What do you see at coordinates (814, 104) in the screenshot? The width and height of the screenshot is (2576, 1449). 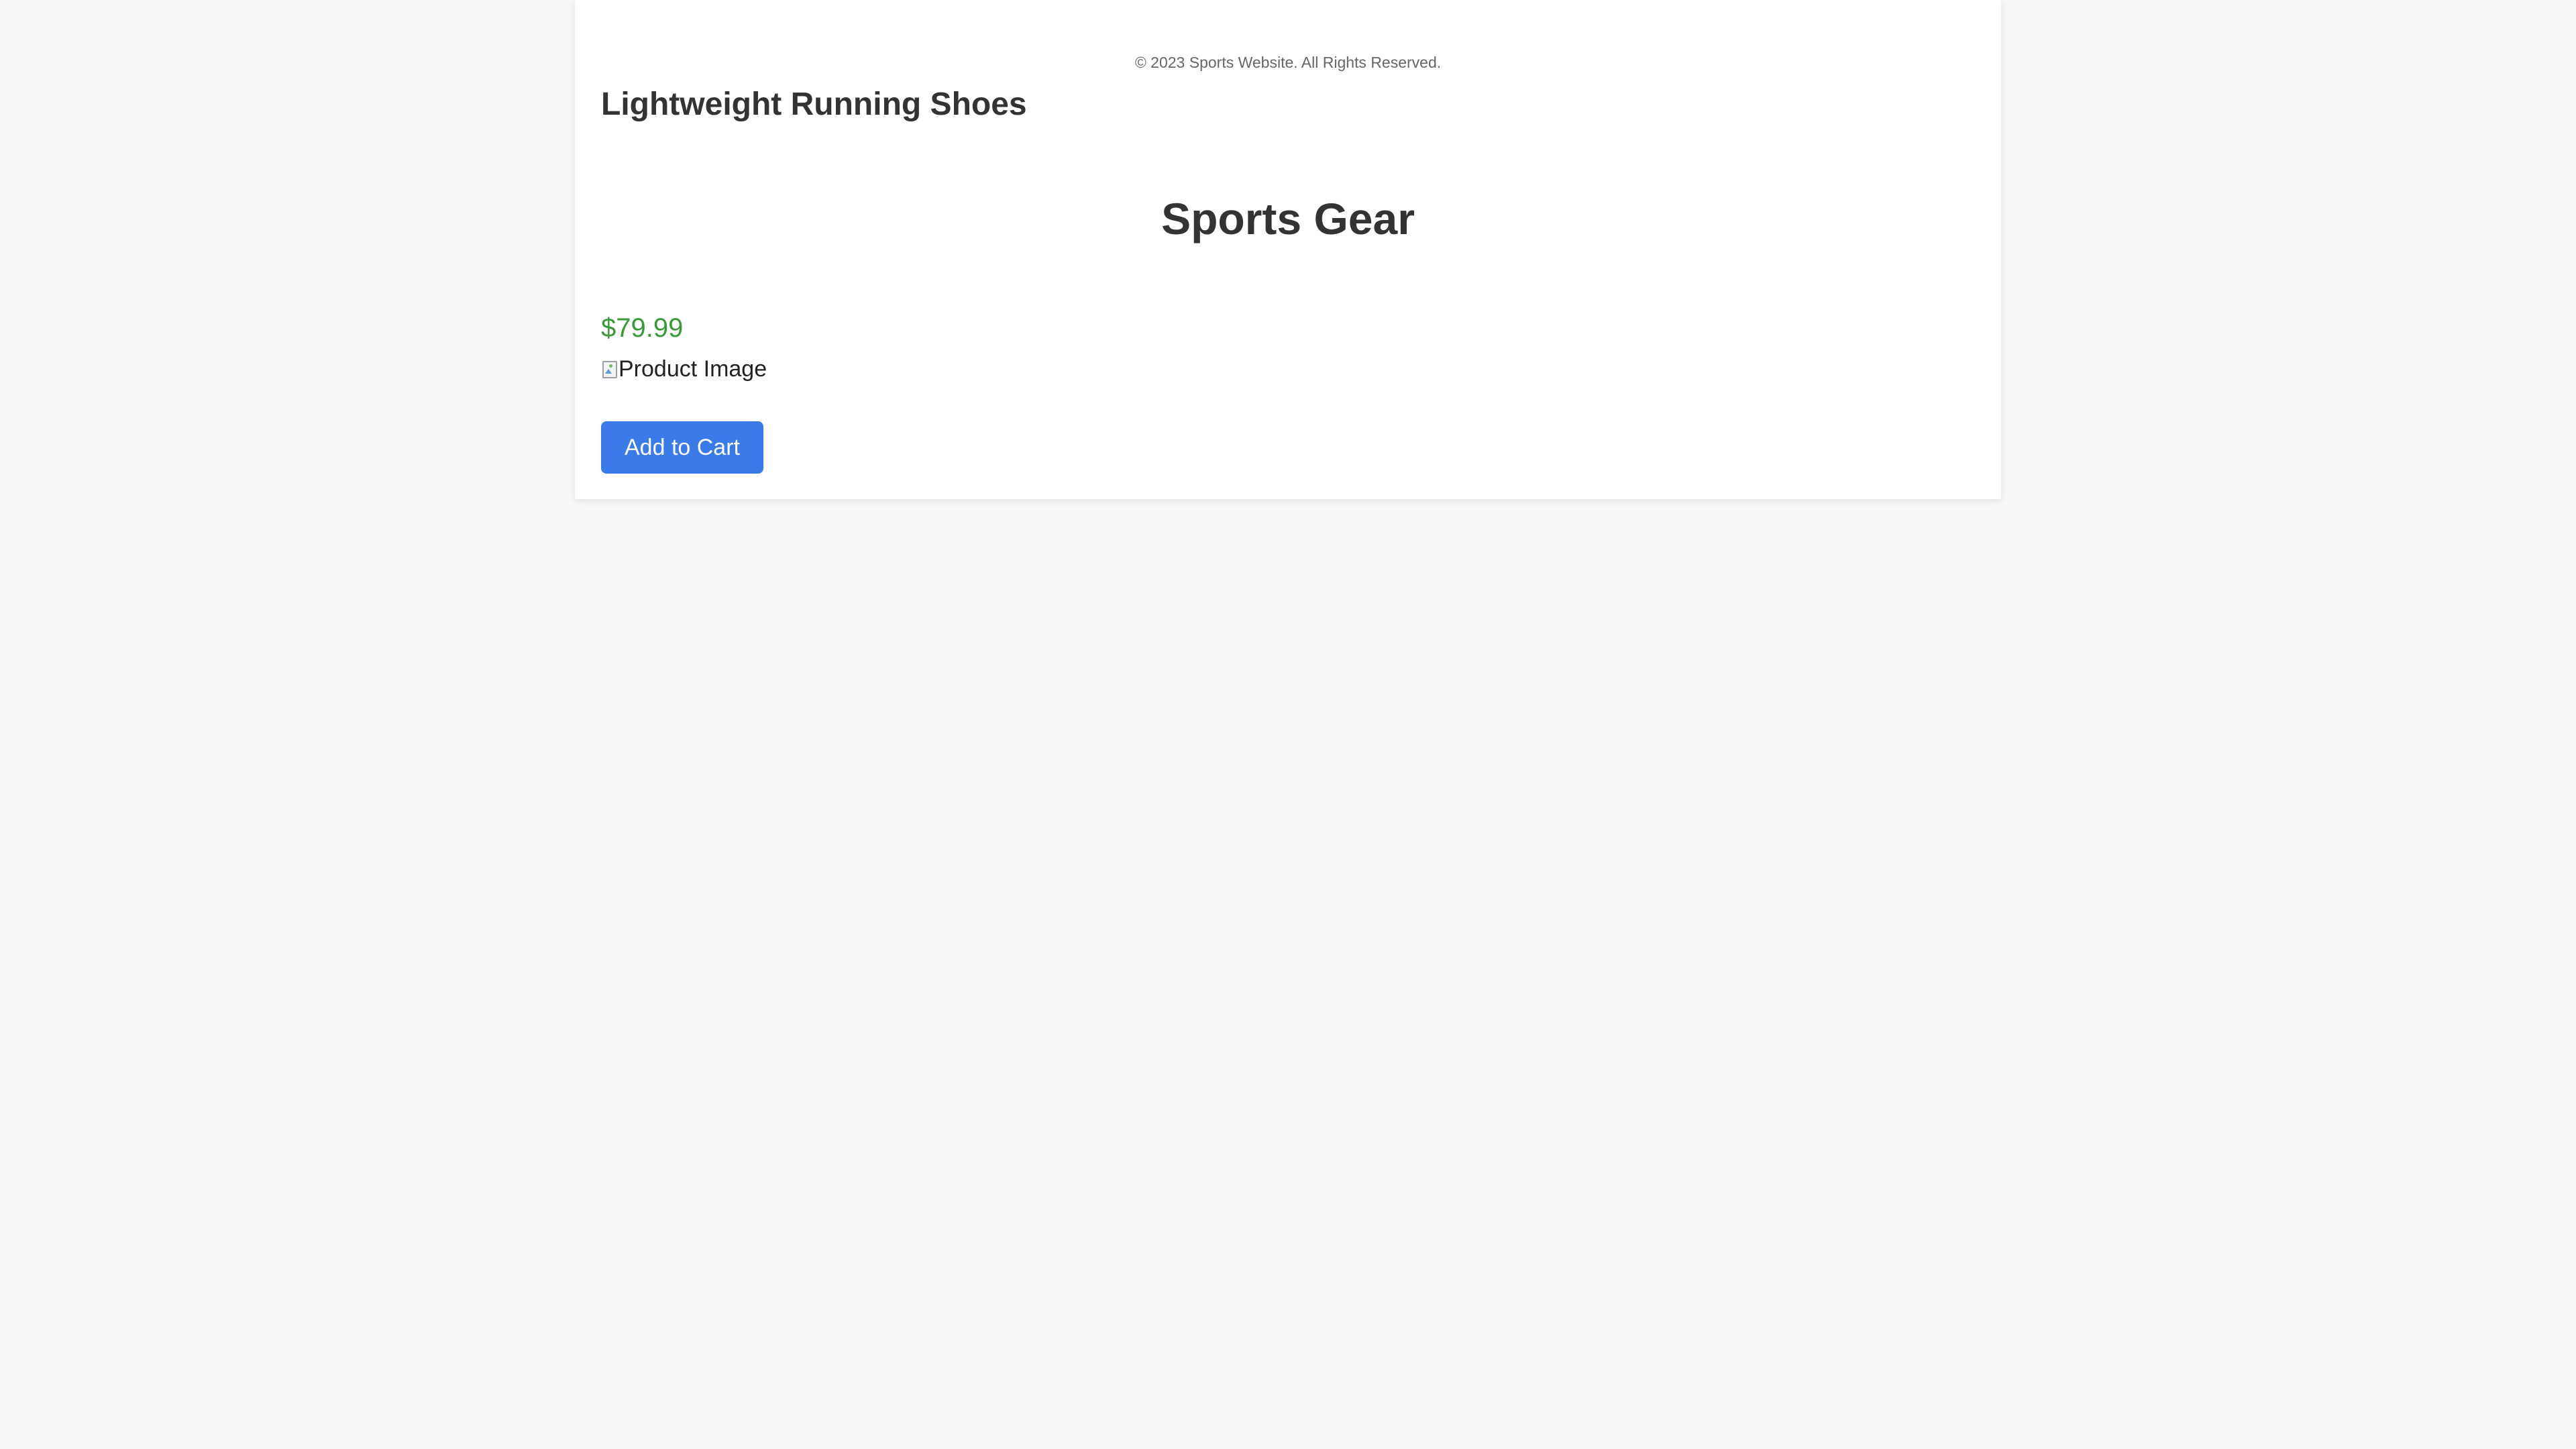 I see `product-title: Lightweight Running Shoes` at bounding box center [814, 104].